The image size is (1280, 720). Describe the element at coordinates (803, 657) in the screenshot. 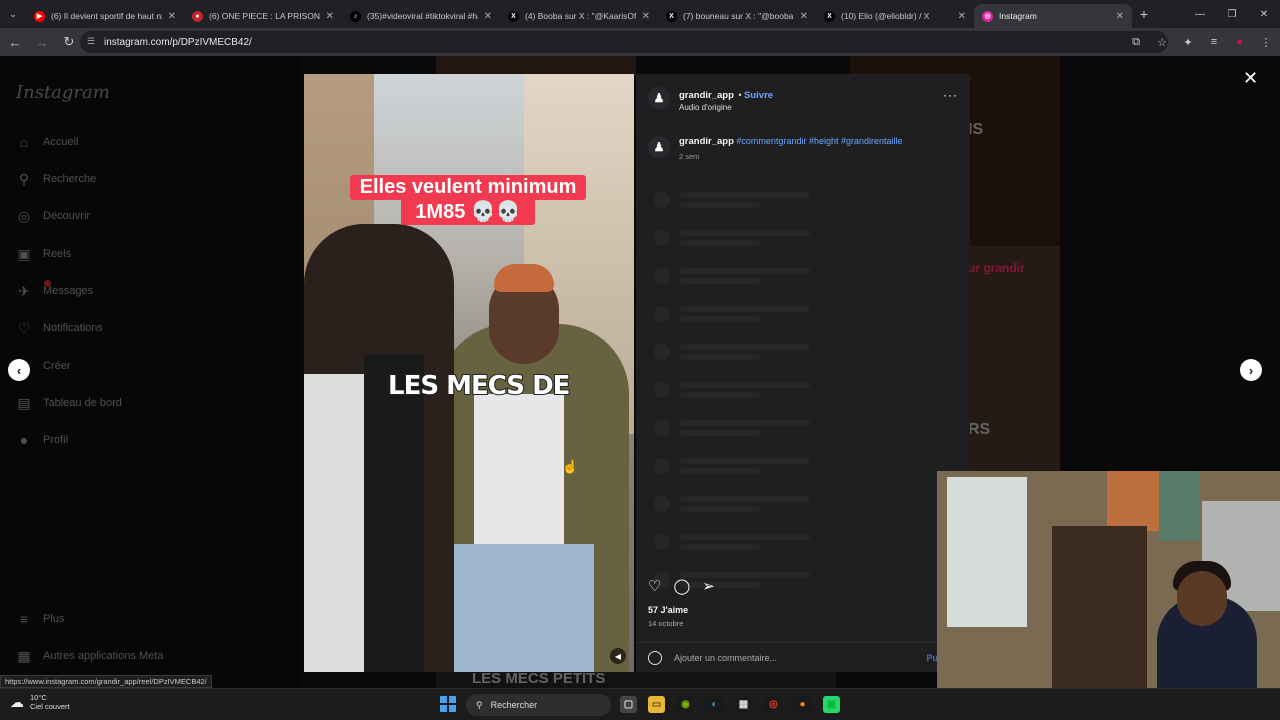

I see `comment-box: Ajouter un commentaire... Pu` at that location.